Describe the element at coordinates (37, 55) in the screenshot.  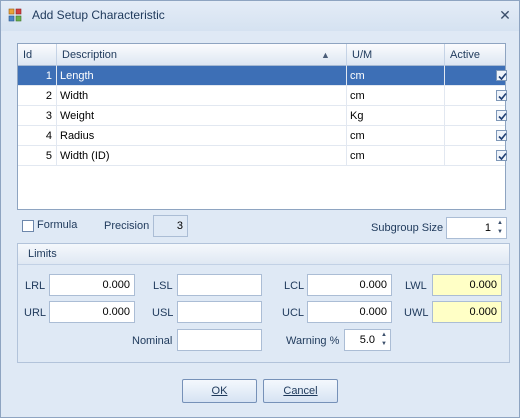
I see `column-header-id: Id` at that location.